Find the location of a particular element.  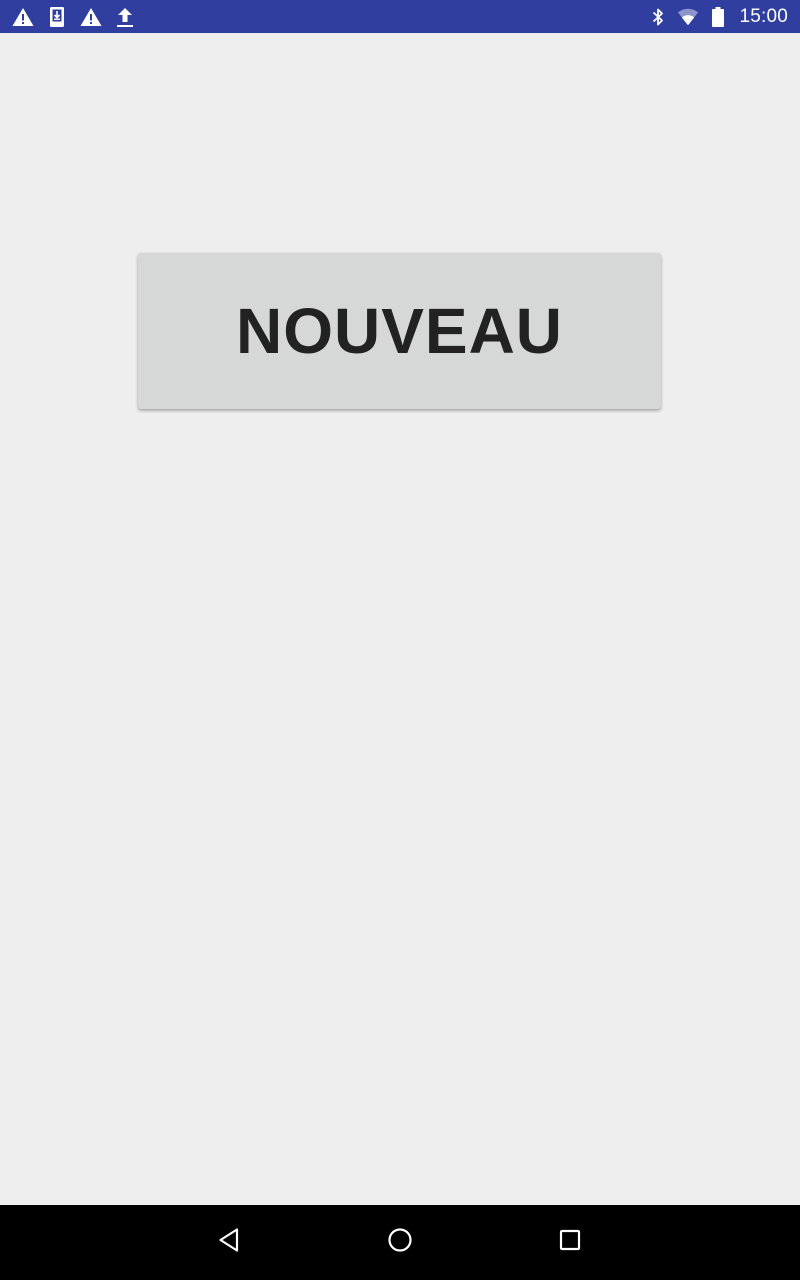

notification-icons is located at coordinates (74, 17).